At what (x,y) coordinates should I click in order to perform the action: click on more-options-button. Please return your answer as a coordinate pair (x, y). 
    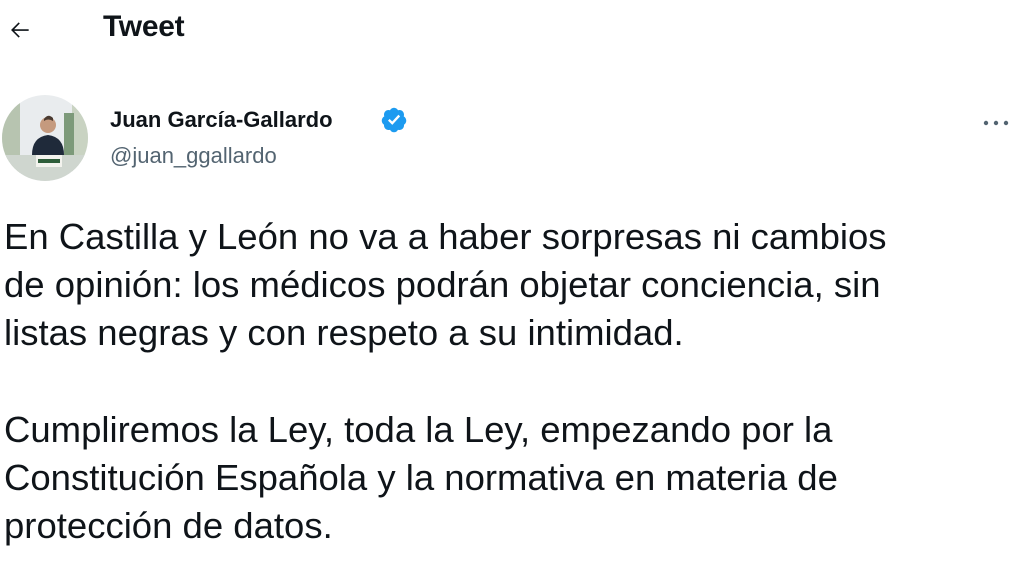
    Looking at the image, I should click on (996, 123).